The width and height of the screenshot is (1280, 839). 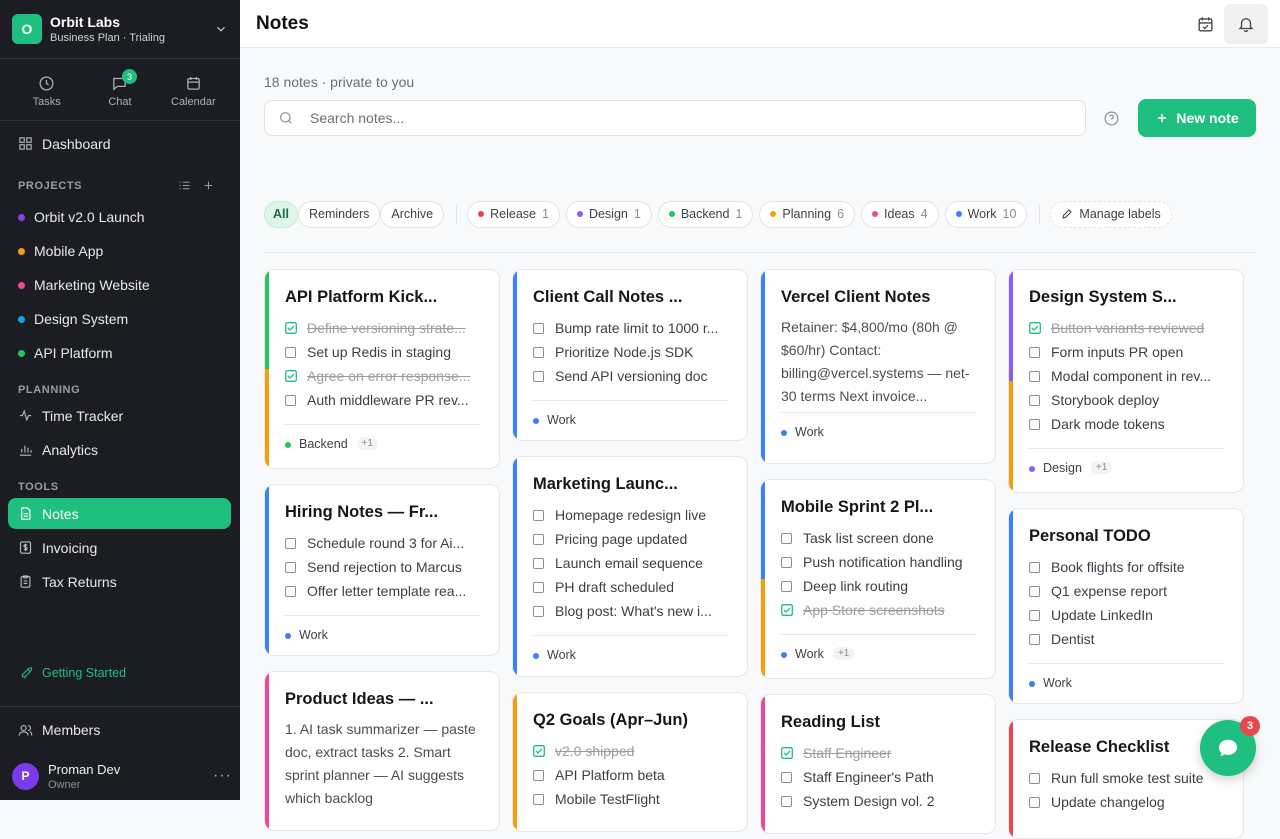 I want to click on view-archive: Archive, so click(x=412, y=214).